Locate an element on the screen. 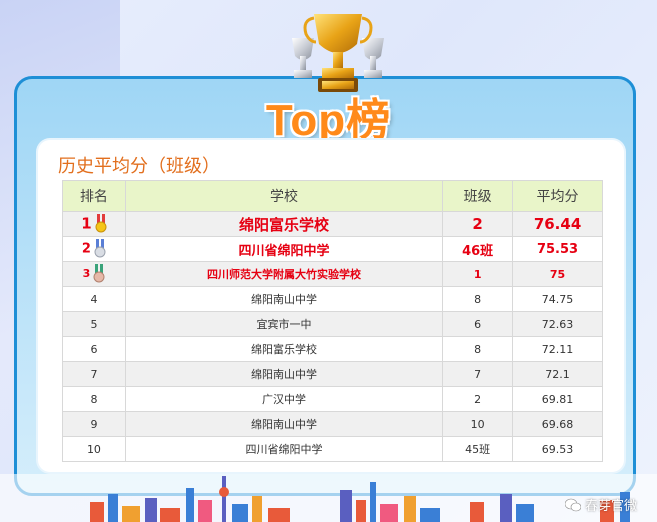  rank-number: 2 is located at coordinates (86, 249).